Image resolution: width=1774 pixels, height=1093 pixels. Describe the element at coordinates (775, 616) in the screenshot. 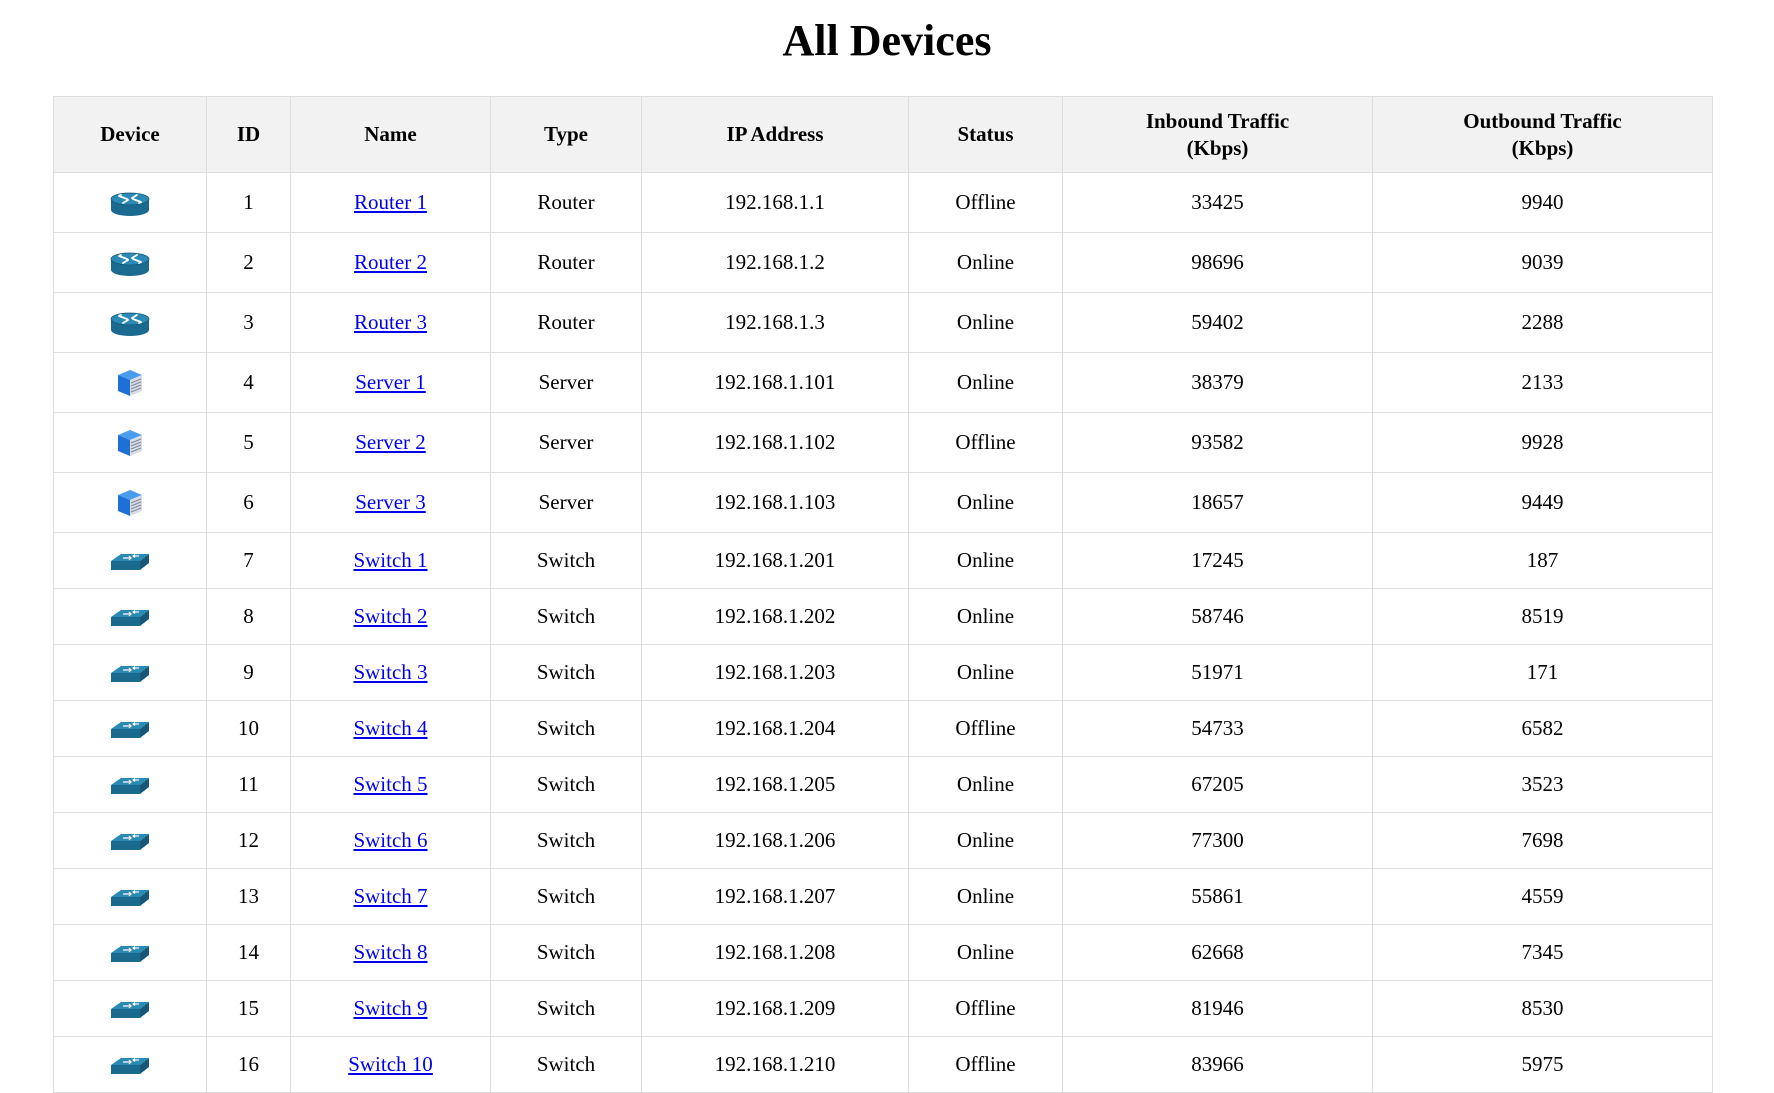

I see `cell-ip-address: 192.168.1.202` at that location.